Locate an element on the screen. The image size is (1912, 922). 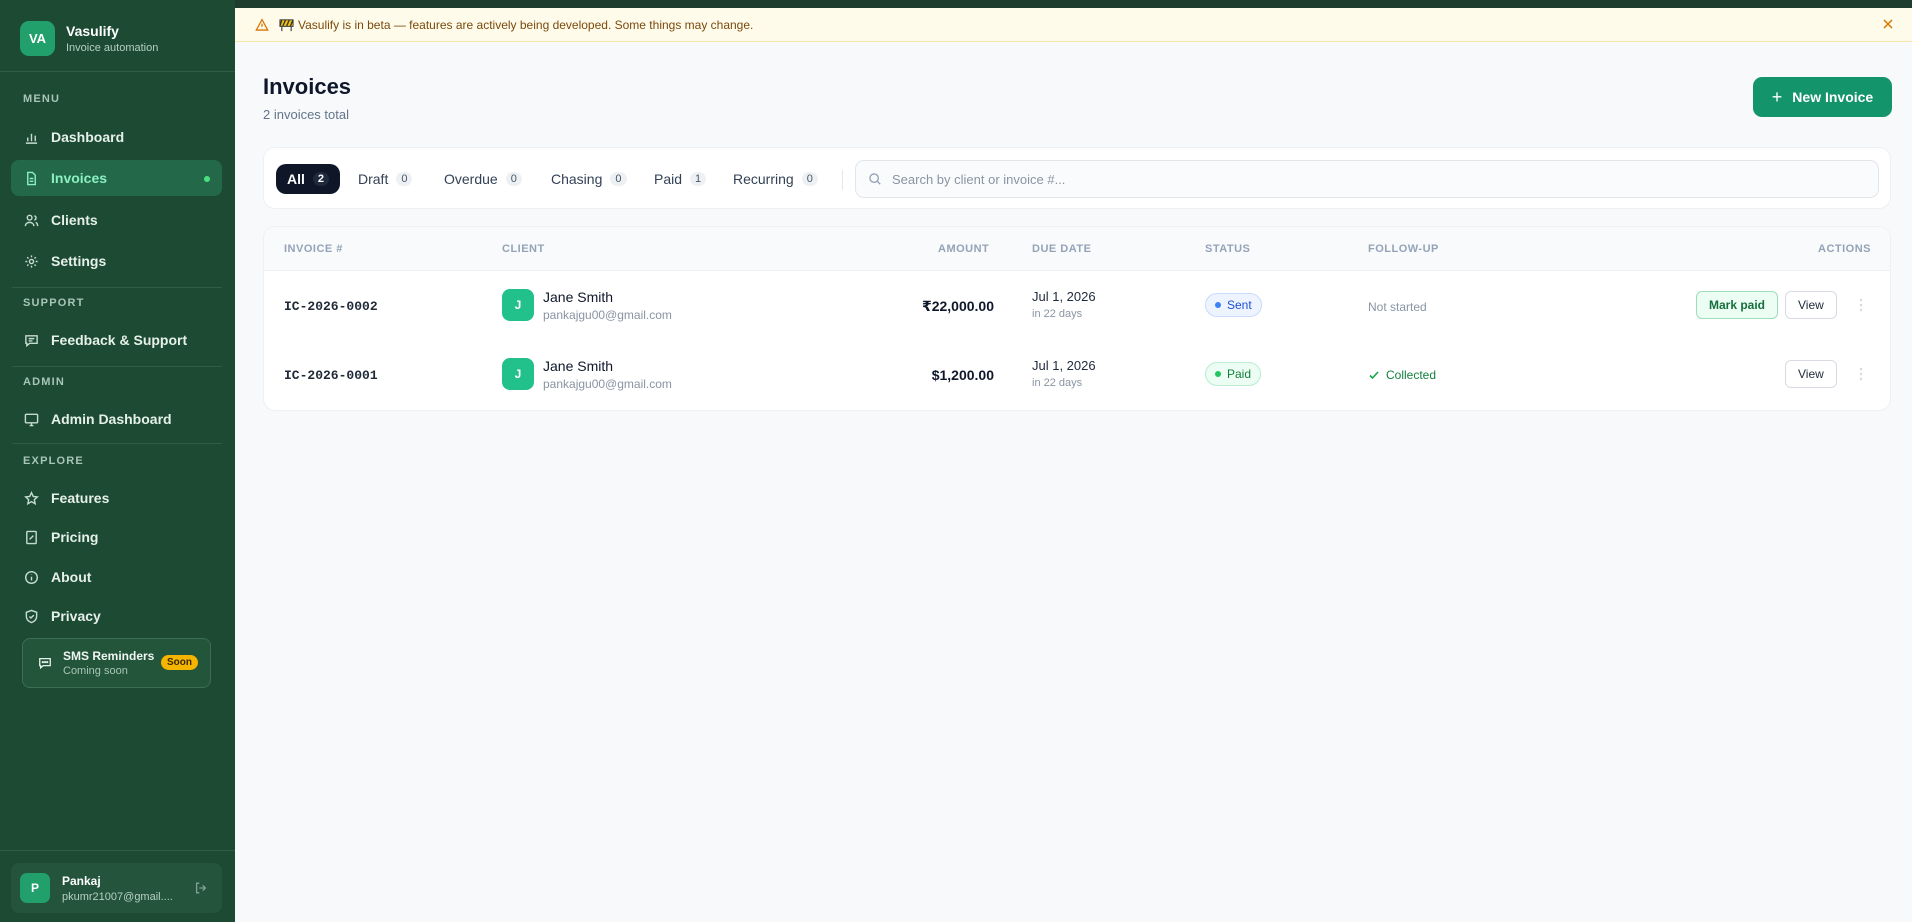
search-box is located at coordinates (1367, 179).